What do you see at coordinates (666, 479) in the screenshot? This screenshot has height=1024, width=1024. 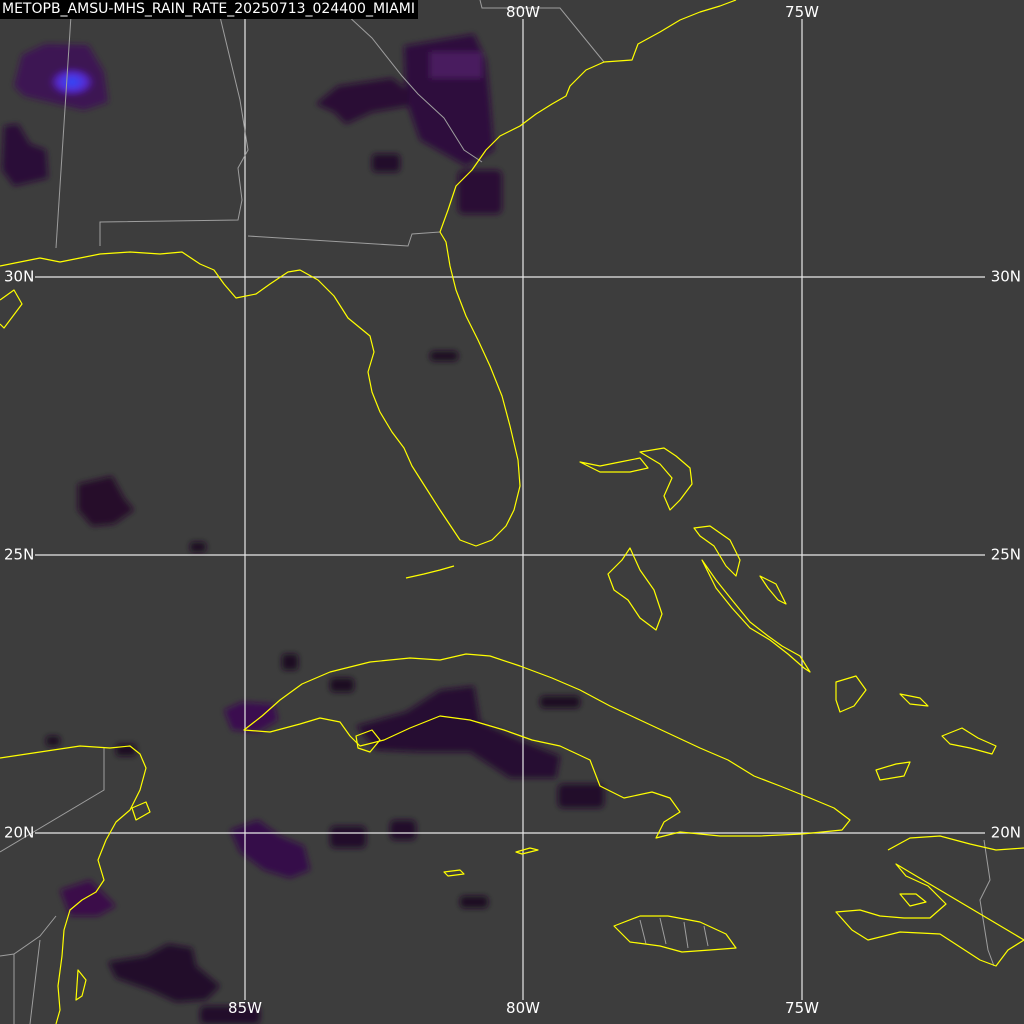 I see `coastline-abaco` at bounding box center [666, 479].